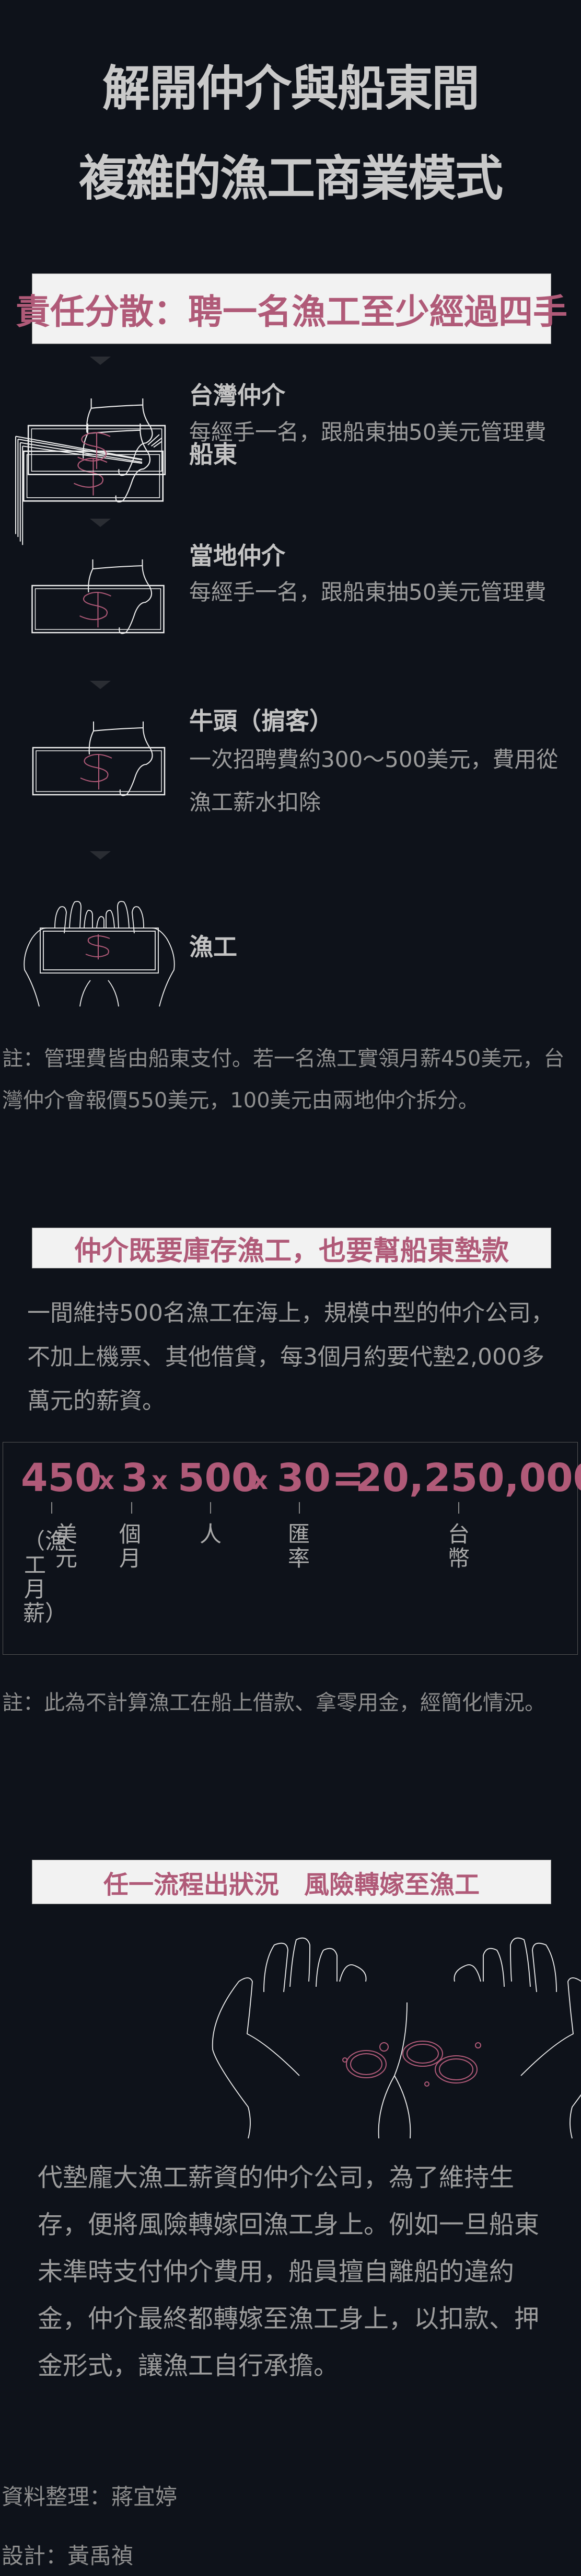 The image size is (581, 2576). Describe the element at coordinates (273, 1703) in the screenshot. I see `note-simplified: 註：此為不計算漁工在船上借款、拿零用金，經簡化情況。` at that location.